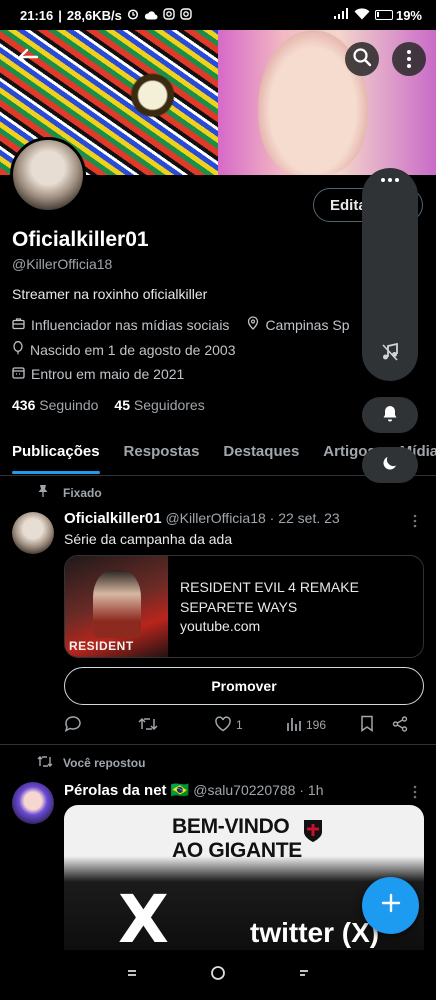 Image resolution: width=436 pixels, height=1000 pixels. What do you see at coordinates (94, 15) in the screenshot?
I see `network-speed: 28,6KB/s` at bounding box center [94, 15].